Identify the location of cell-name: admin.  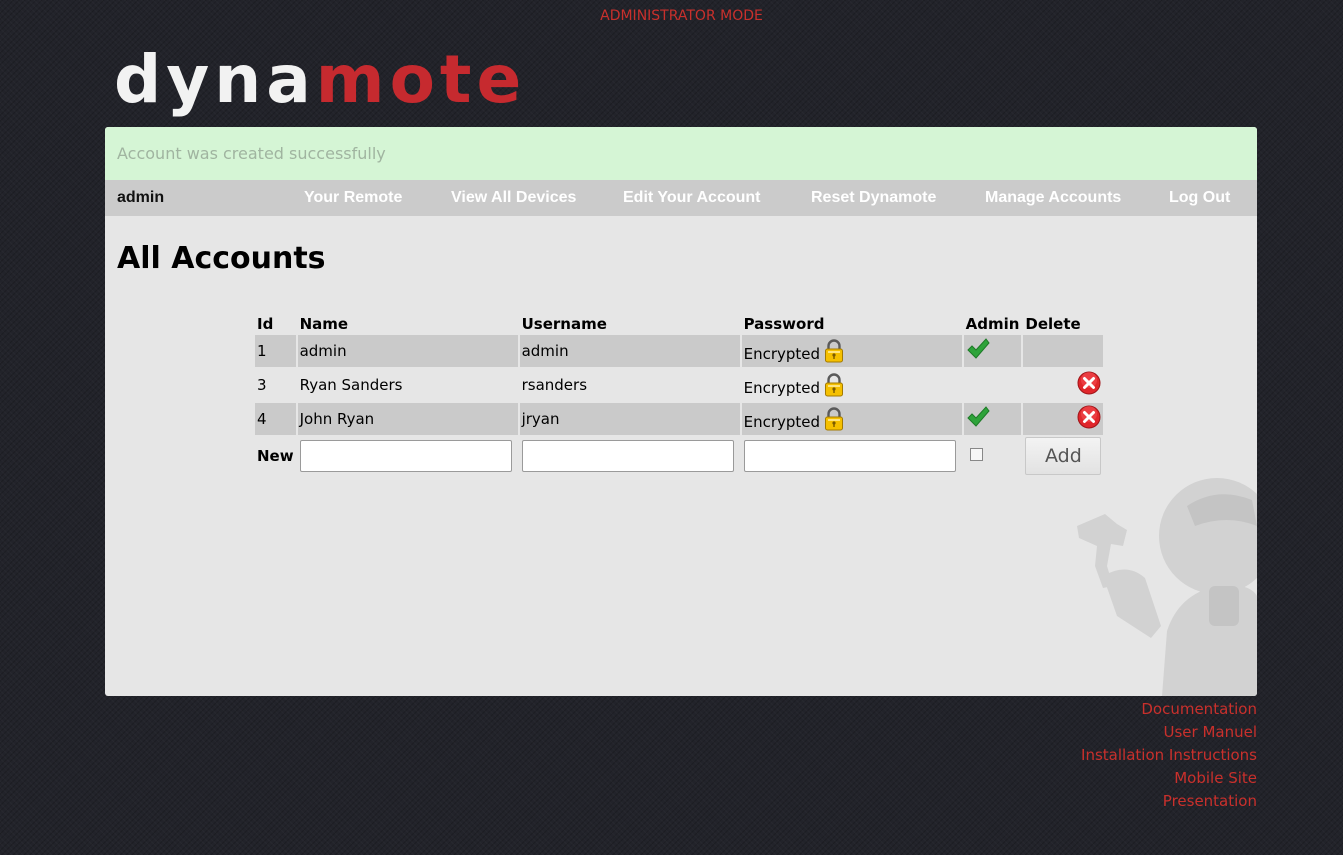
(407, 351).